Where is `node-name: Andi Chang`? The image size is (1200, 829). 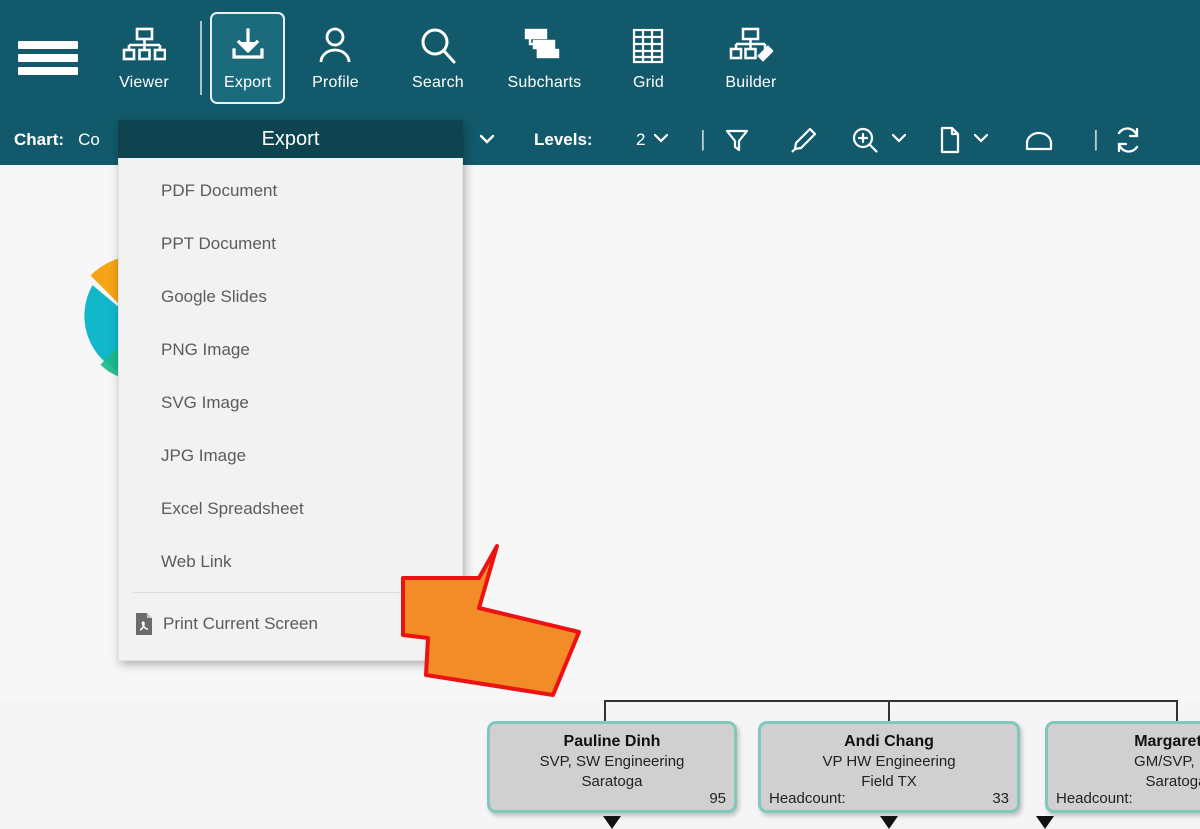
node-name: Andi Chang is located at coordinates (889, 741).